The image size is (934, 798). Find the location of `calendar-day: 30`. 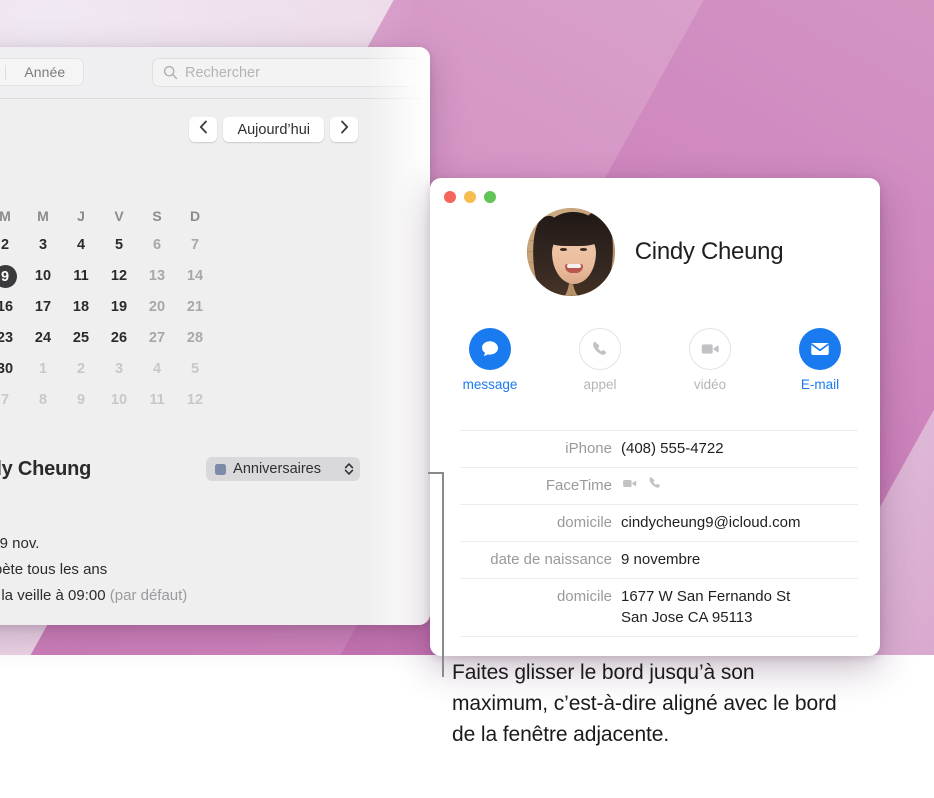

calendar-day: 30 is located at coordinates (12, 369).